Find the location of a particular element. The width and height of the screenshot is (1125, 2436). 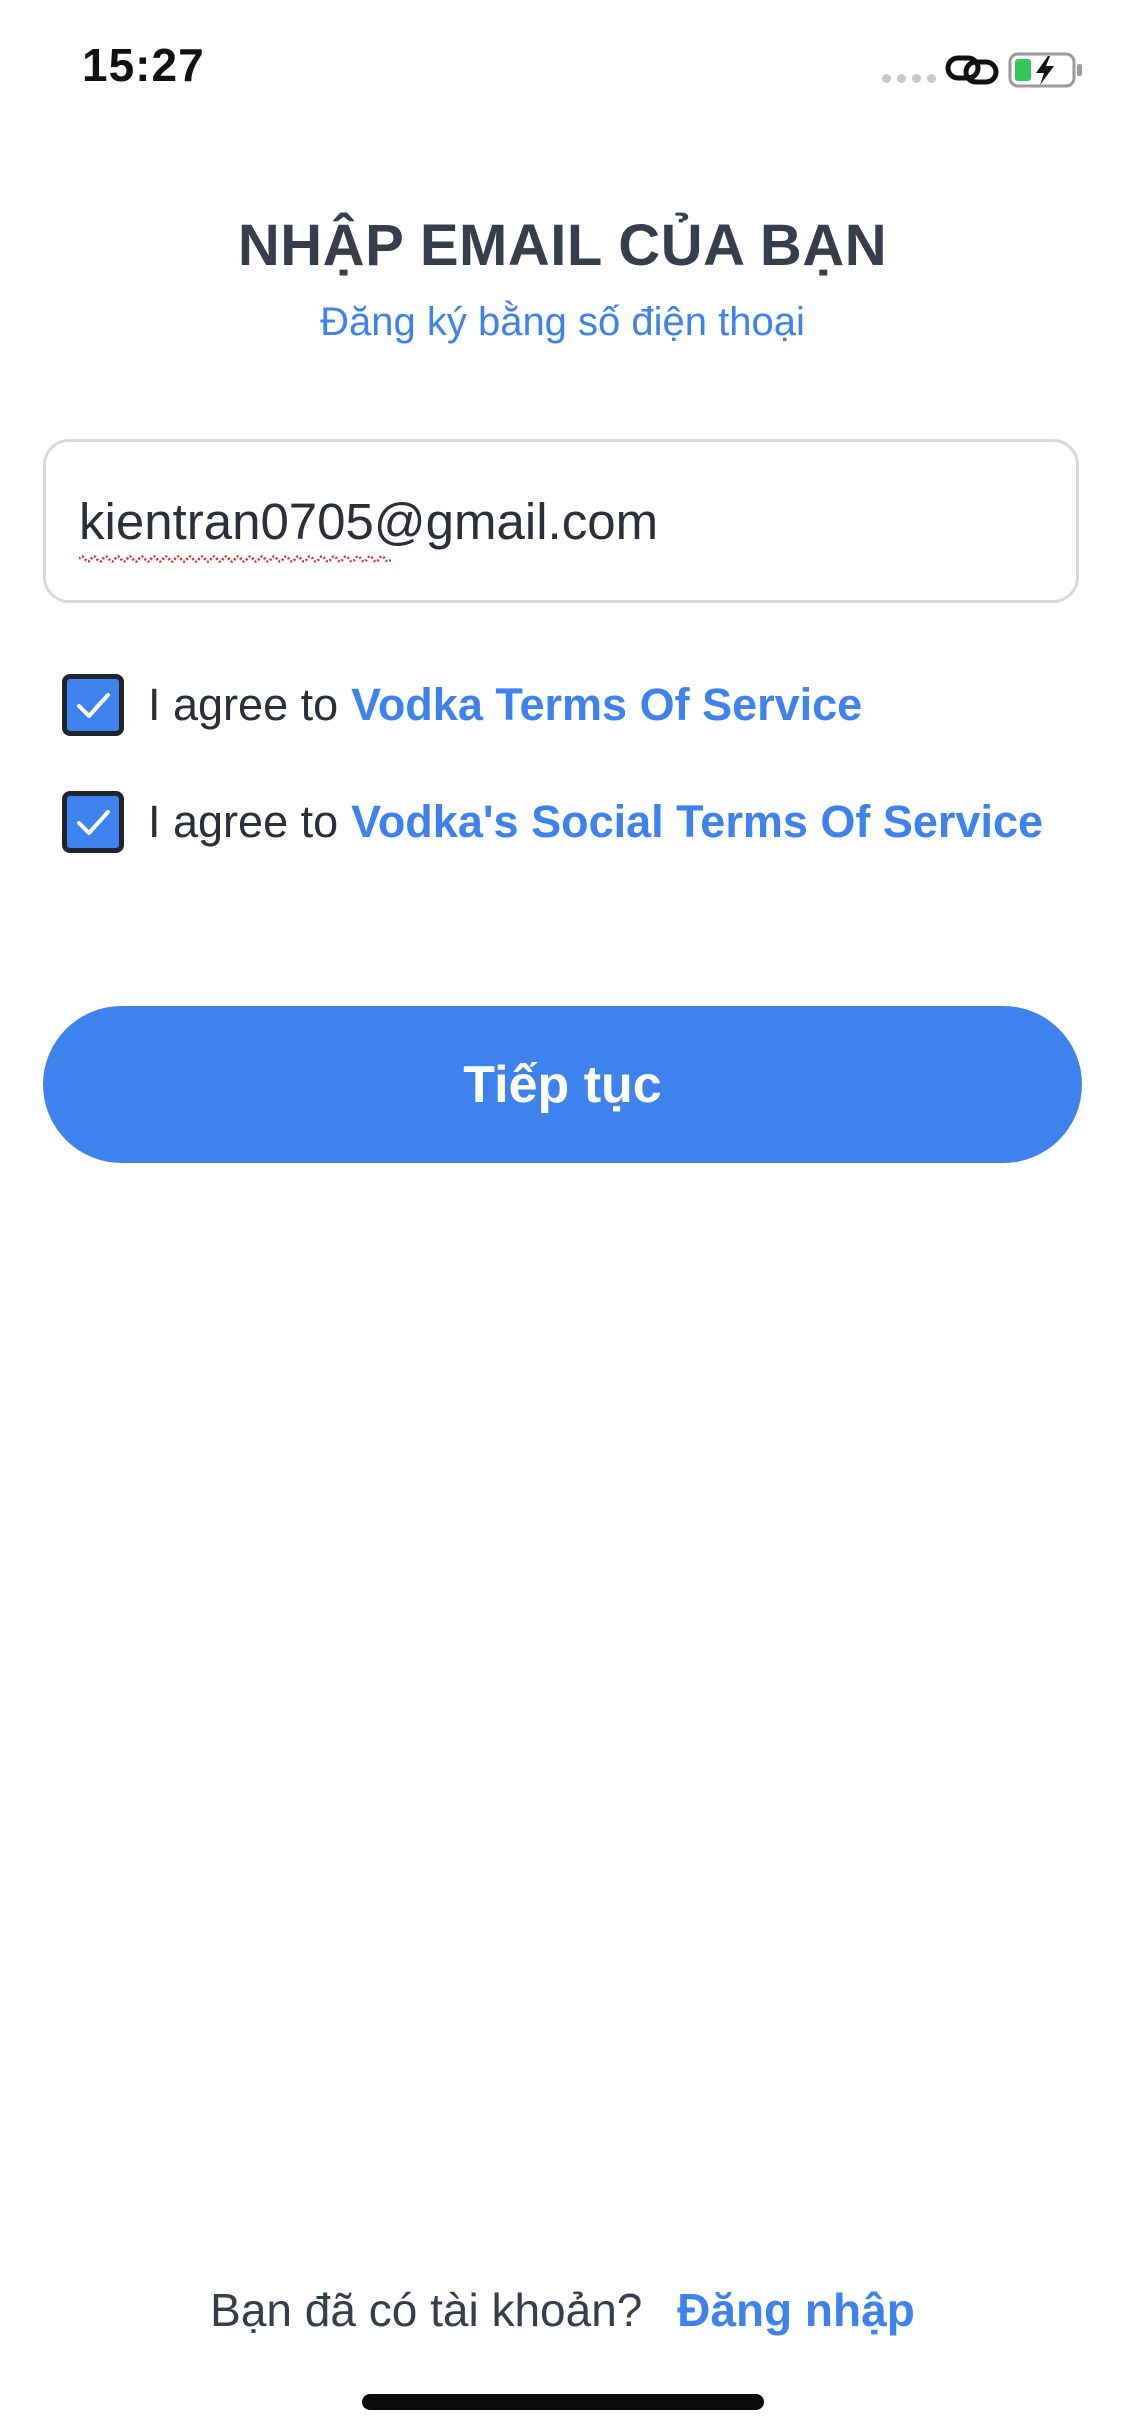

status-bar: 15:27 is located at coordinates (562, 70).